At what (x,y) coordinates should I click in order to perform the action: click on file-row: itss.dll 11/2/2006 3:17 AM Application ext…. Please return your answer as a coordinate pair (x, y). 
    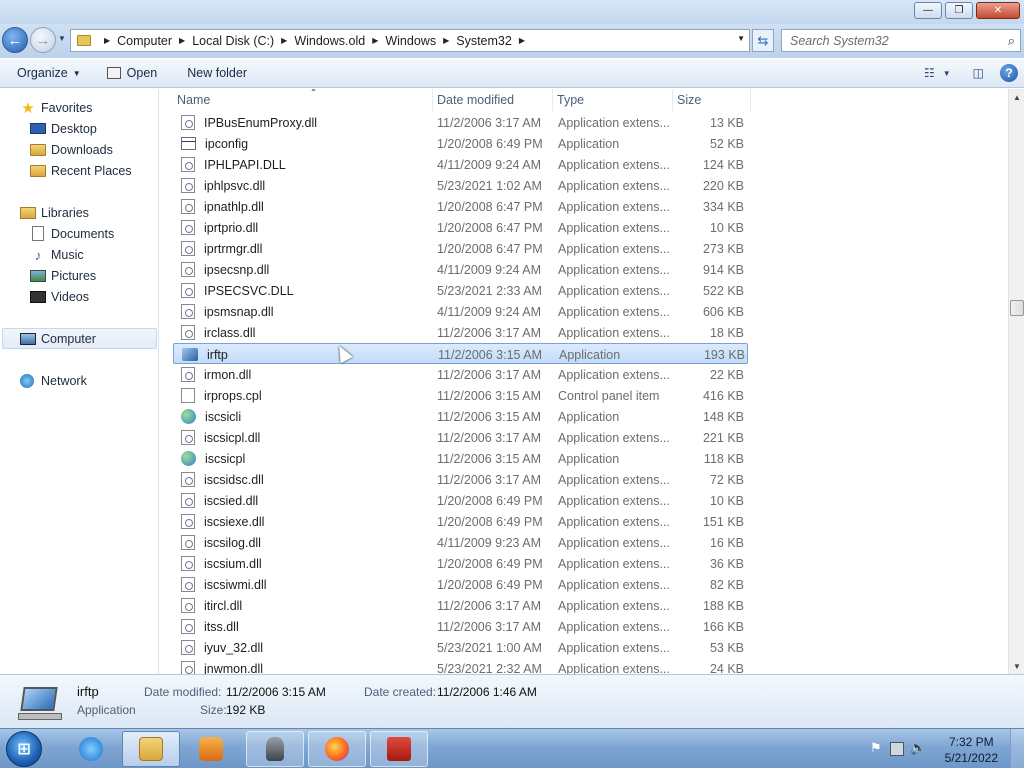
    Looking at the image, I should click on (460, 626).